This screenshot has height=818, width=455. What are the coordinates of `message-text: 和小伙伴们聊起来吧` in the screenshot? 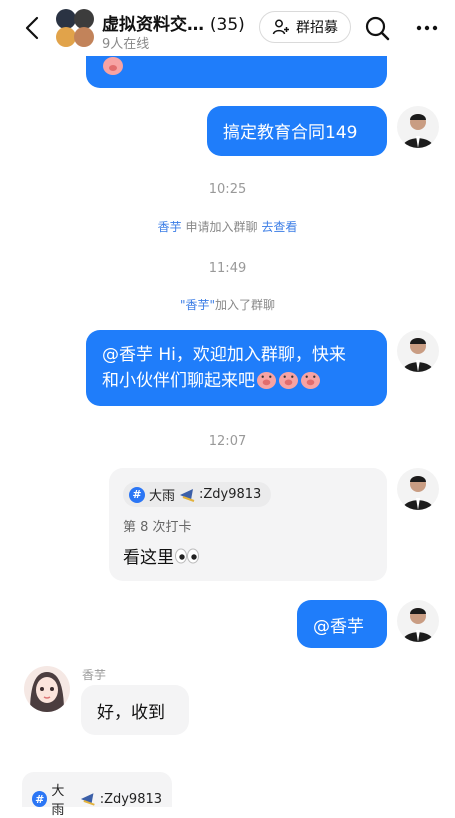 It's located at (178, 381).